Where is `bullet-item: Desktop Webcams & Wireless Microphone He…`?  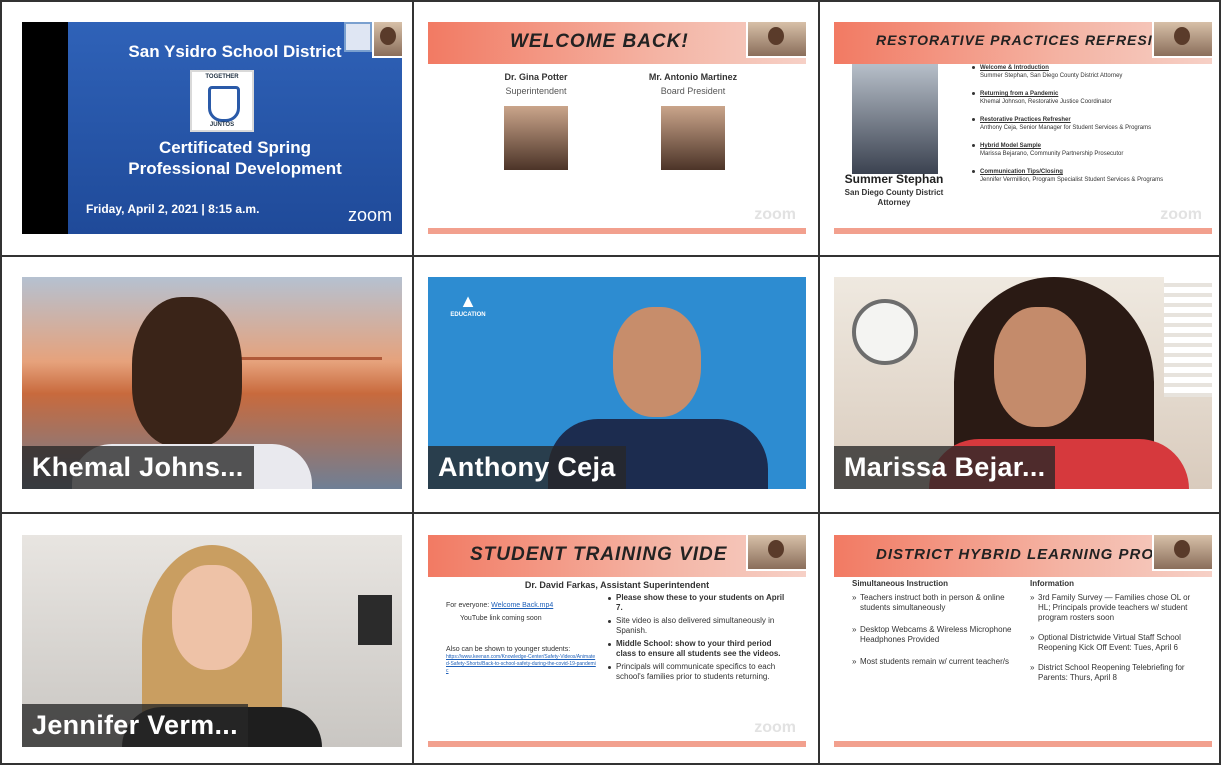
bullet-item: Desktop Webcams & Wireless Microphone He… is located at coordinates (939, 635).